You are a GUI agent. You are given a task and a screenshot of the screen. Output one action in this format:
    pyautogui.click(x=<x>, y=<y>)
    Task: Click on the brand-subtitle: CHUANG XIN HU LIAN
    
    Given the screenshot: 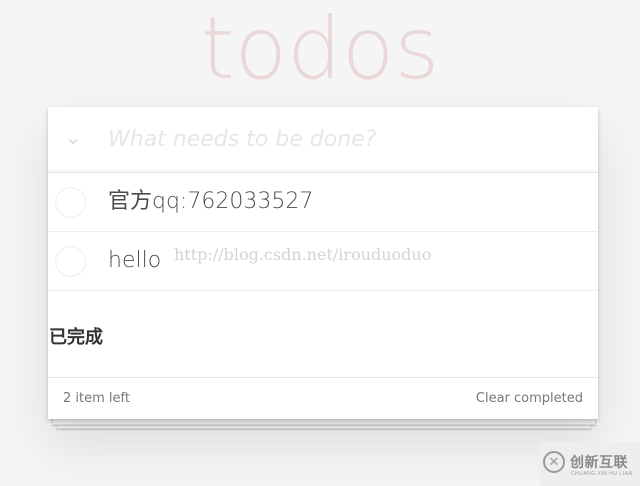 What is the action you would take?
    pyautogui.click(x=602, y=474)
    